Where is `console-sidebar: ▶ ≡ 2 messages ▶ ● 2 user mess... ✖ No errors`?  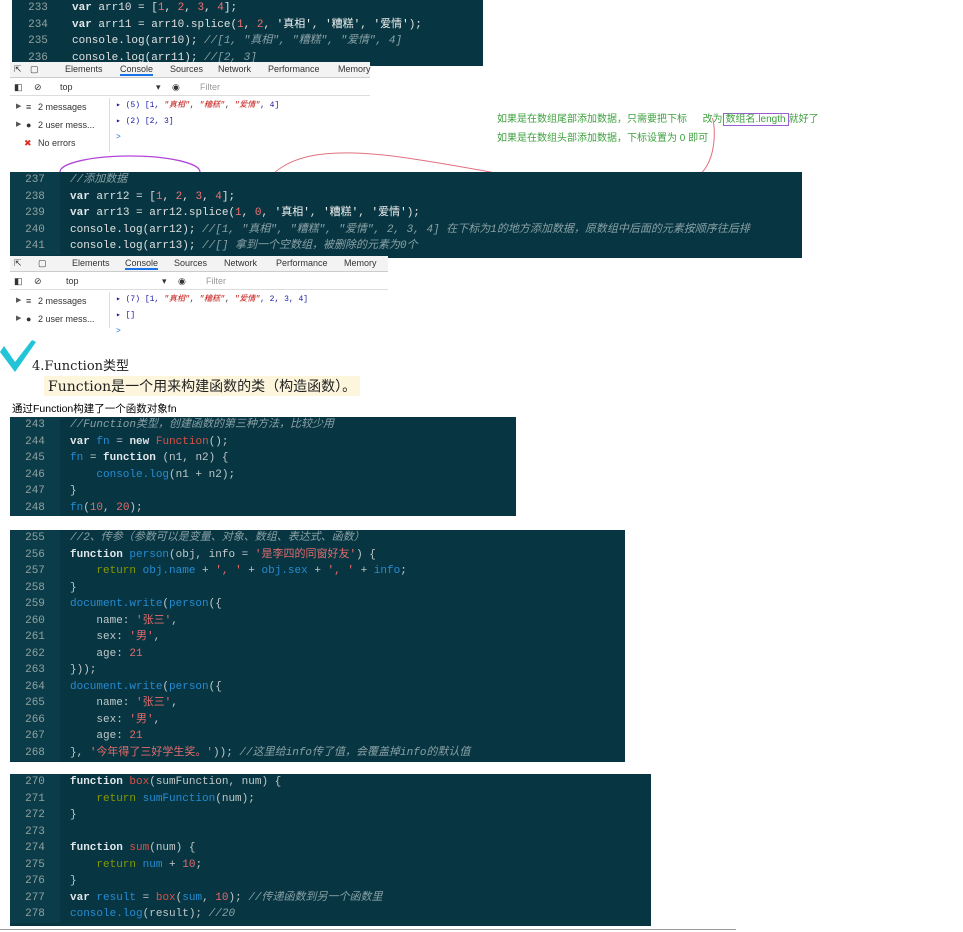
console-sidebar: ▶ ≡ 2 messages ▶ ● 2 user mess... ✖ No errors is located at coordinates (60, 125).